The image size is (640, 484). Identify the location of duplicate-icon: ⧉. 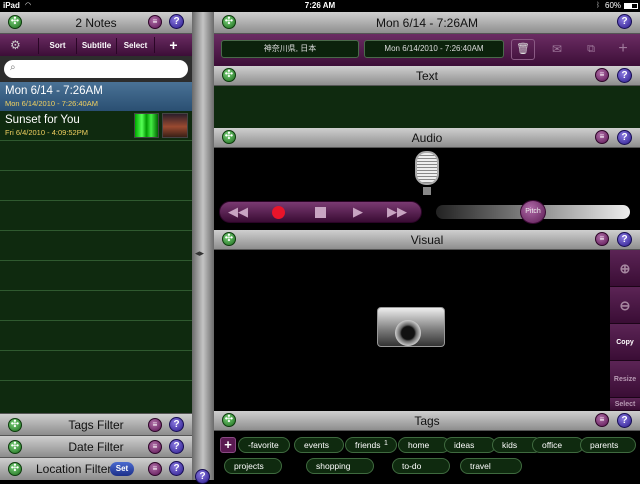
(591, 49).